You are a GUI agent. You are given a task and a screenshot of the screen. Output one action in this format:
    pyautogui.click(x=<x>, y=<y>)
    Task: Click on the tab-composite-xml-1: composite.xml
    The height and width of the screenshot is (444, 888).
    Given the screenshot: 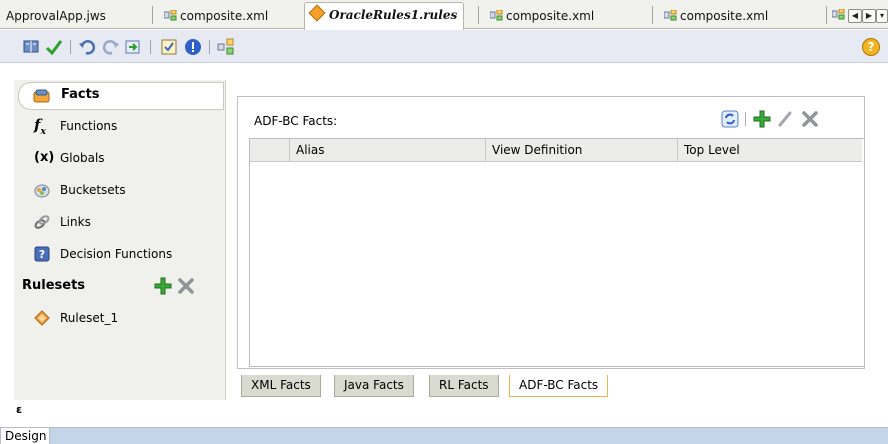 What is the action you would take?
    pyautogui.click(x=216, y=16)
    